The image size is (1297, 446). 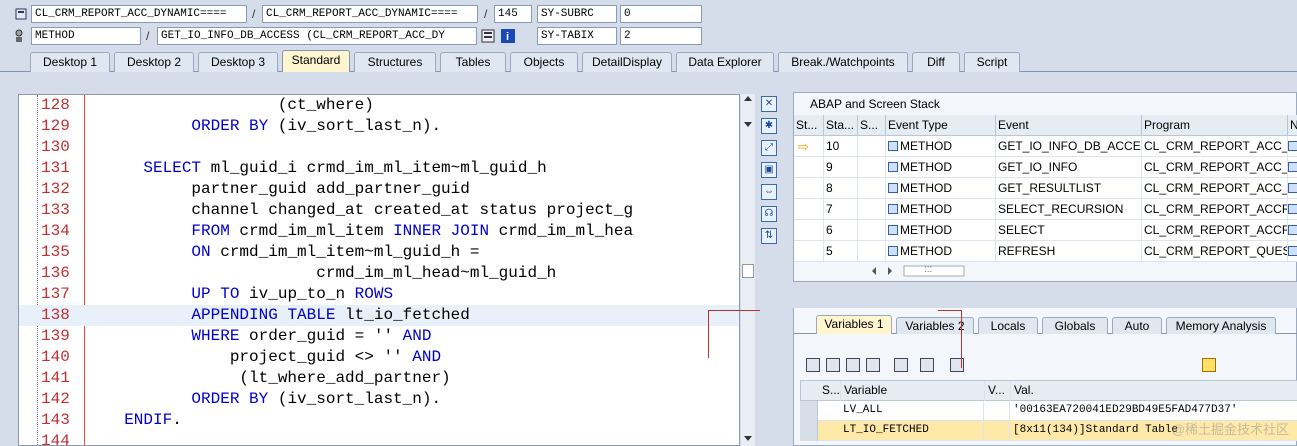 I want to click on tab-detaildisplay: DetailDisplay, so click(x=627, y=62).